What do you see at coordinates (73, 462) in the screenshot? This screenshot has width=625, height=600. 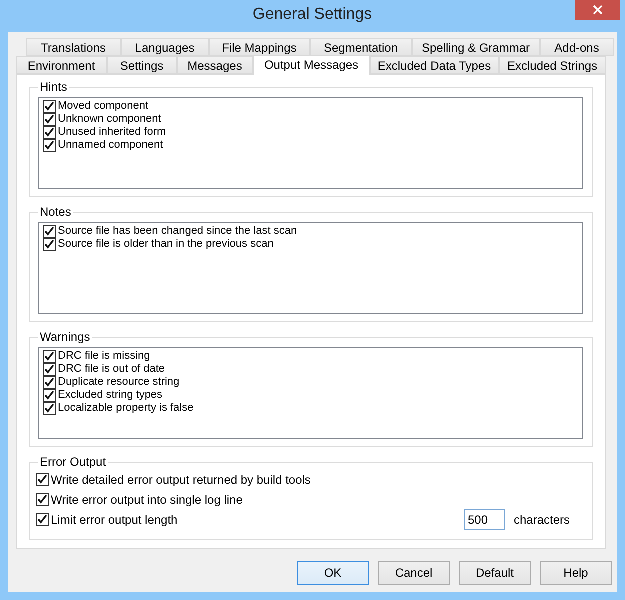 I see `group-title: Error Output` at bounding box center [73, 462].